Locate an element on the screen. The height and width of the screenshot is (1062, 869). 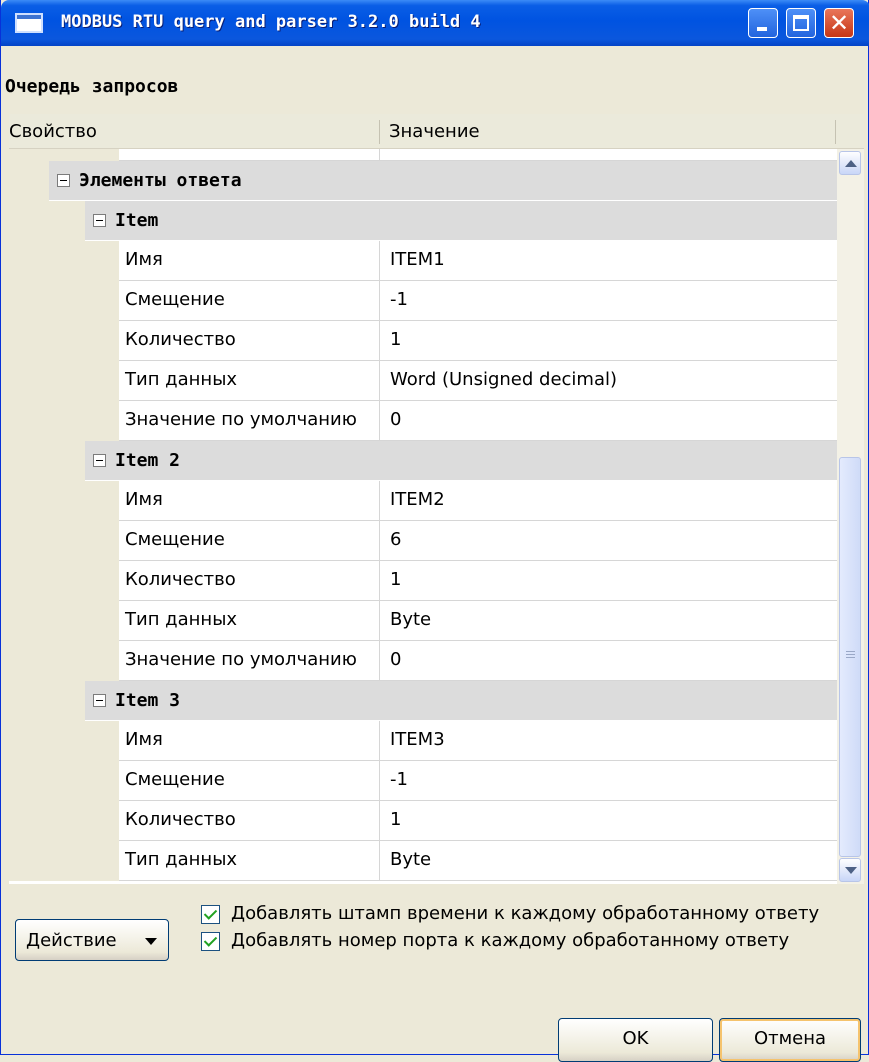
vertical-scrollbar is located at coordinates (850, 516).